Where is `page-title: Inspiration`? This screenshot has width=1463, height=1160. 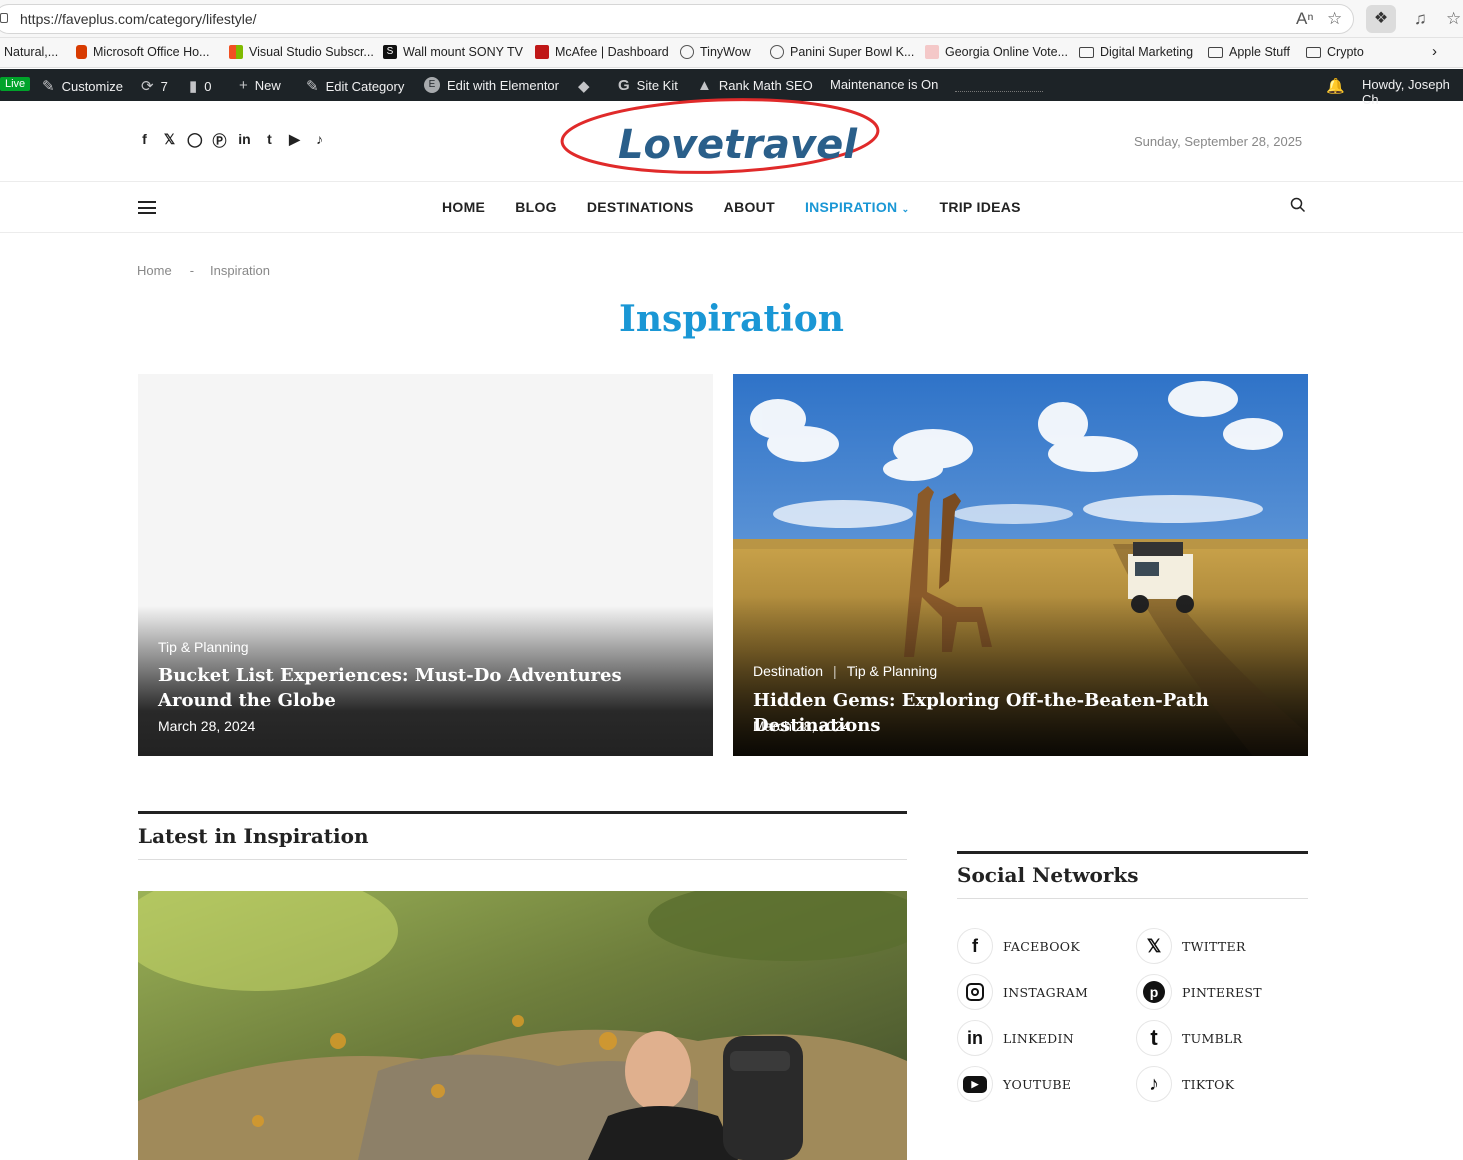
page-title: Inspiration is located at coordinates (731, 319).